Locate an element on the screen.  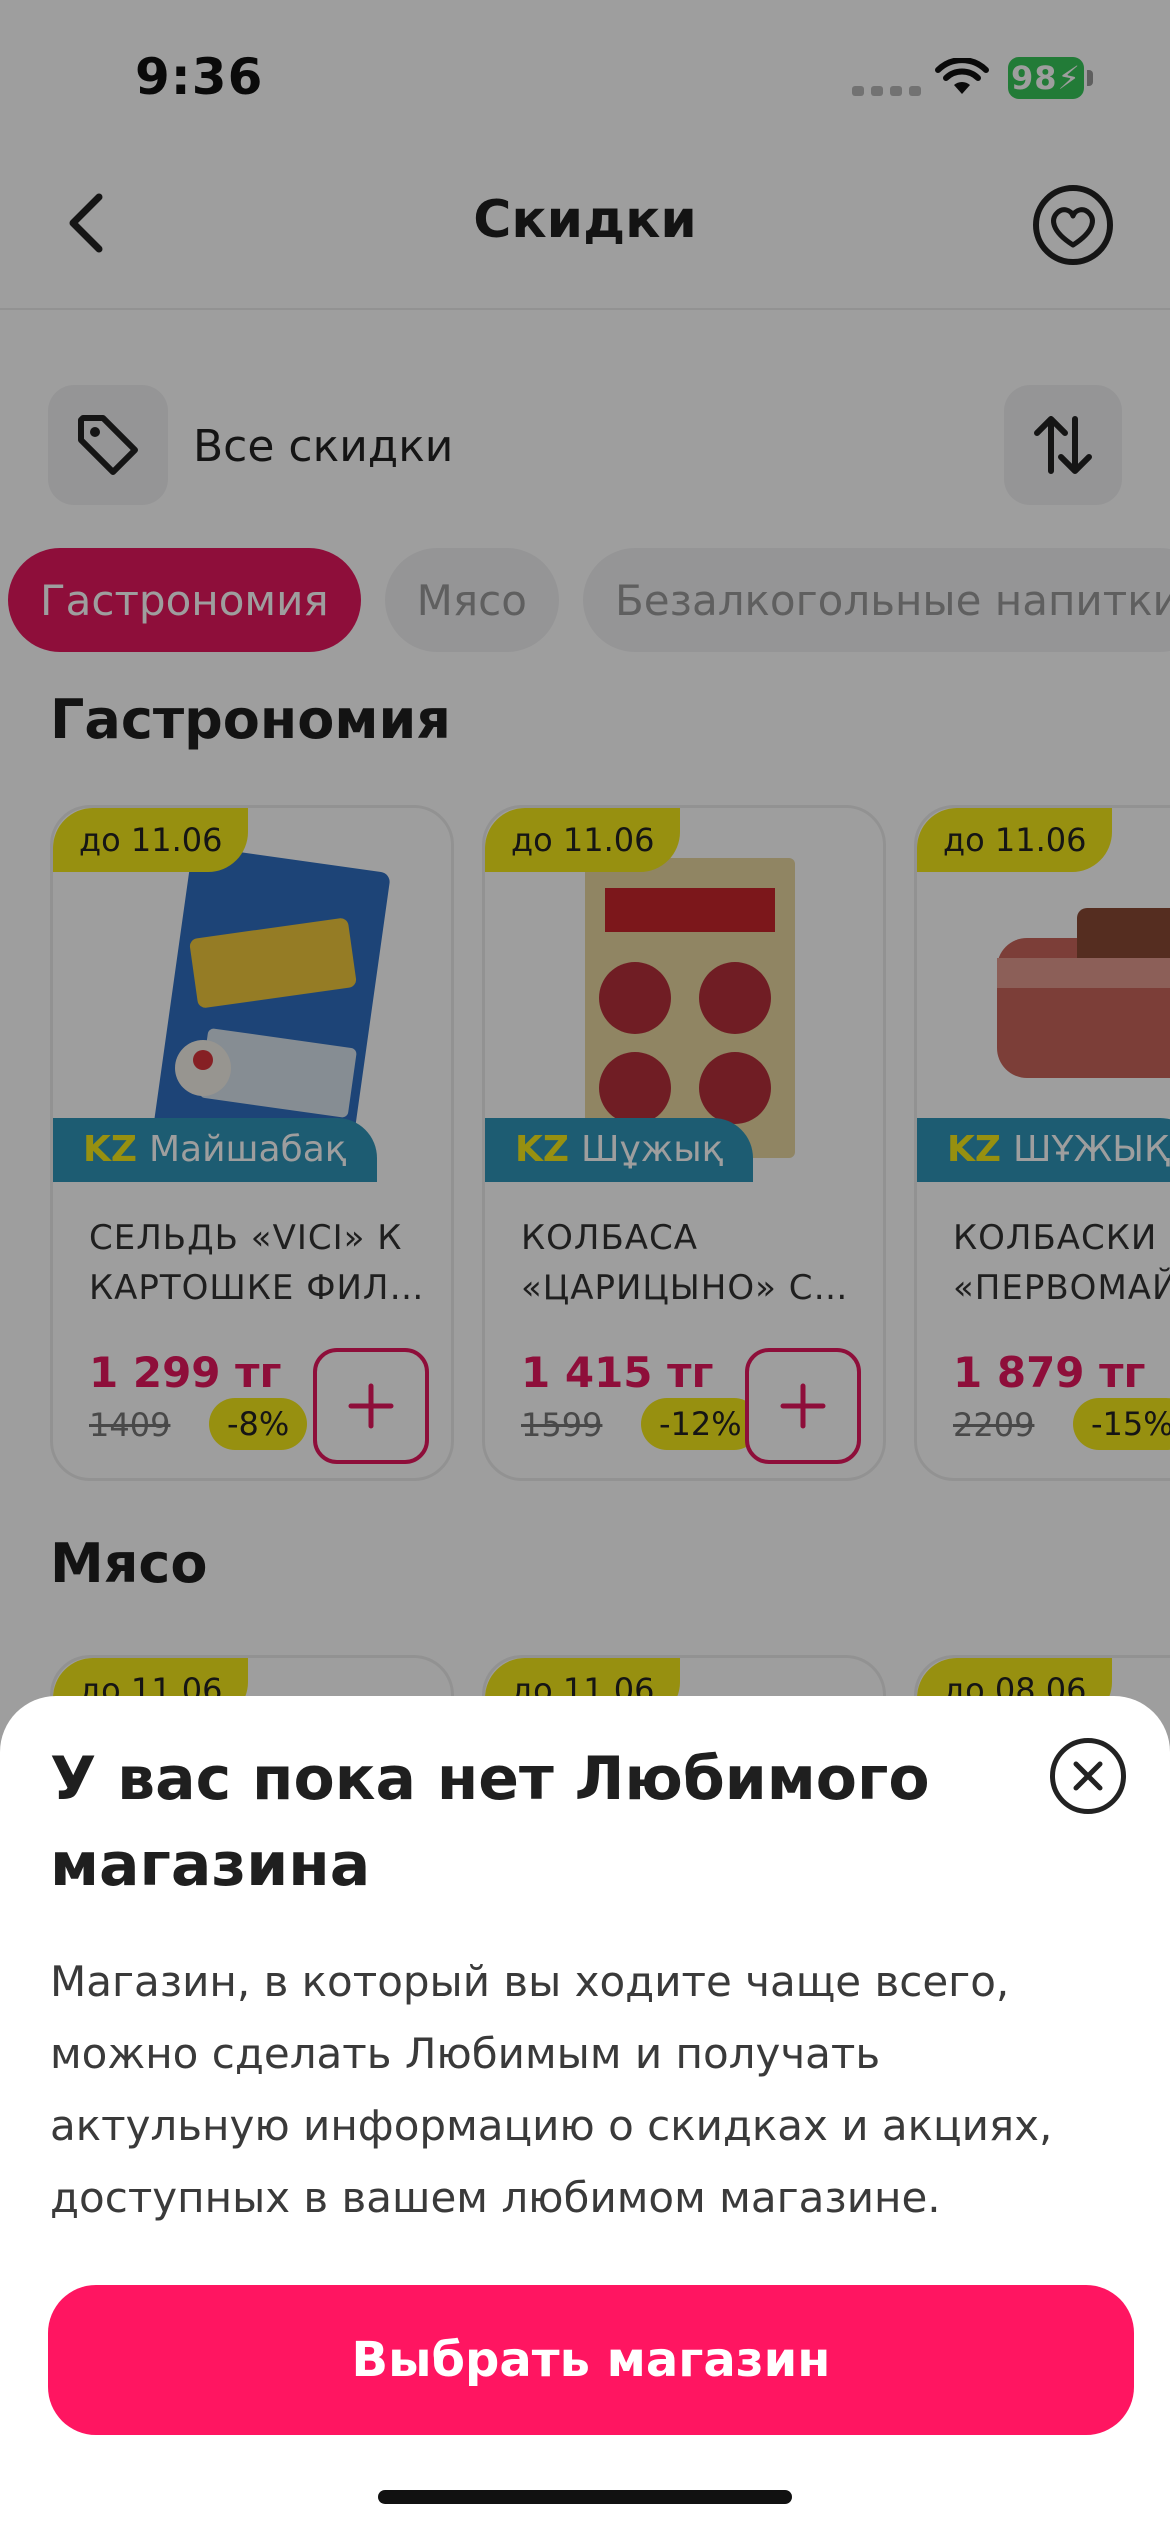
close-button is located at coordinates (1088, 1776).